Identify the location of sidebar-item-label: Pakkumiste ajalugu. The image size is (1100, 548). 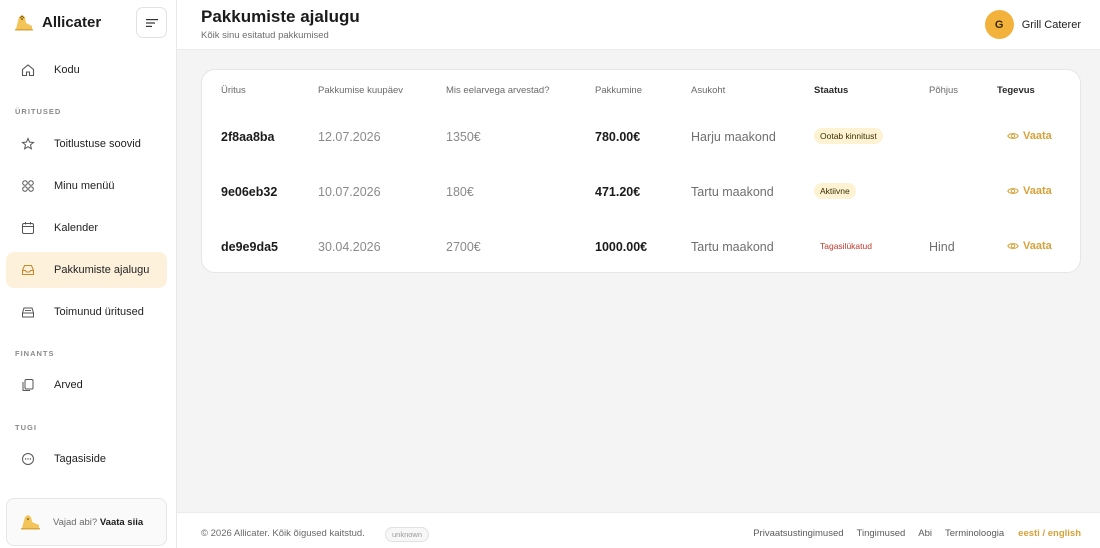
(102, 270).